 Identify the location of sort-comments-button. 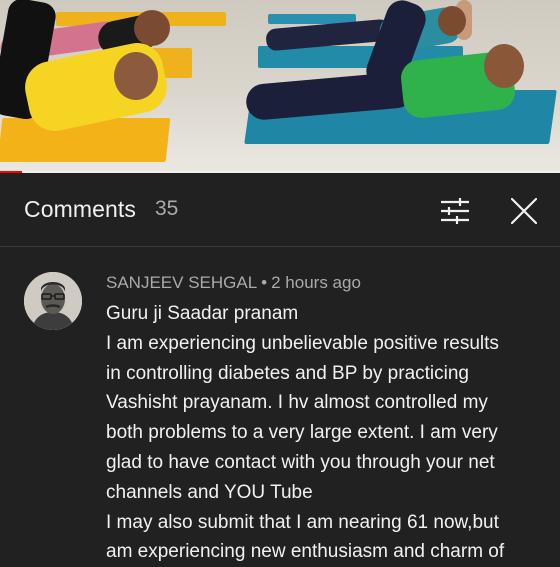
(455, 211).